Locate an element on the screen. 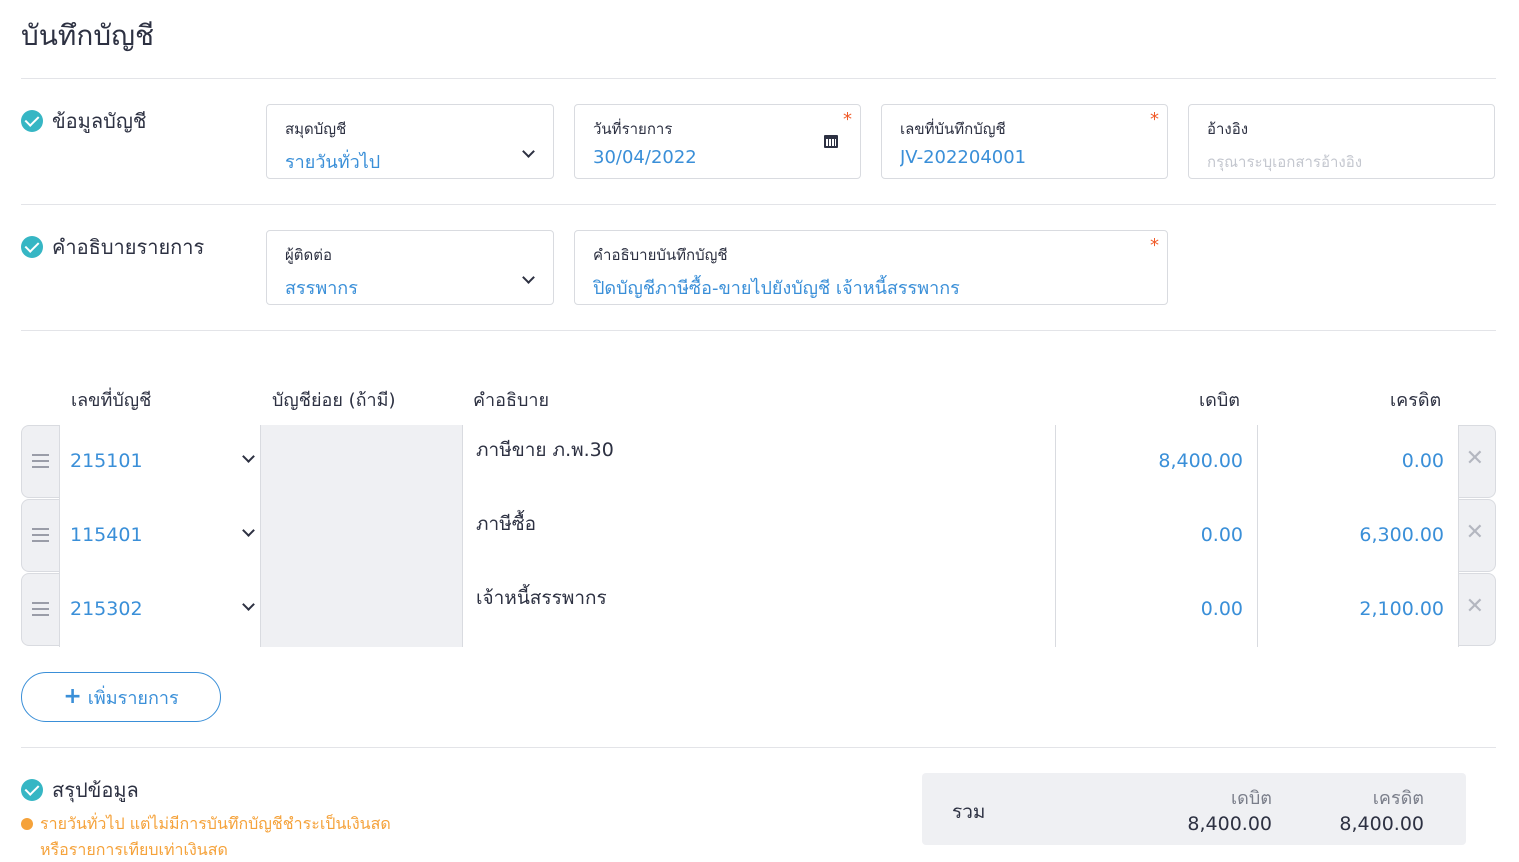 The height and width of the screenshot is (862, 1519). description-cell: ภาษีซื้อ is located at coordinates (759, 536).